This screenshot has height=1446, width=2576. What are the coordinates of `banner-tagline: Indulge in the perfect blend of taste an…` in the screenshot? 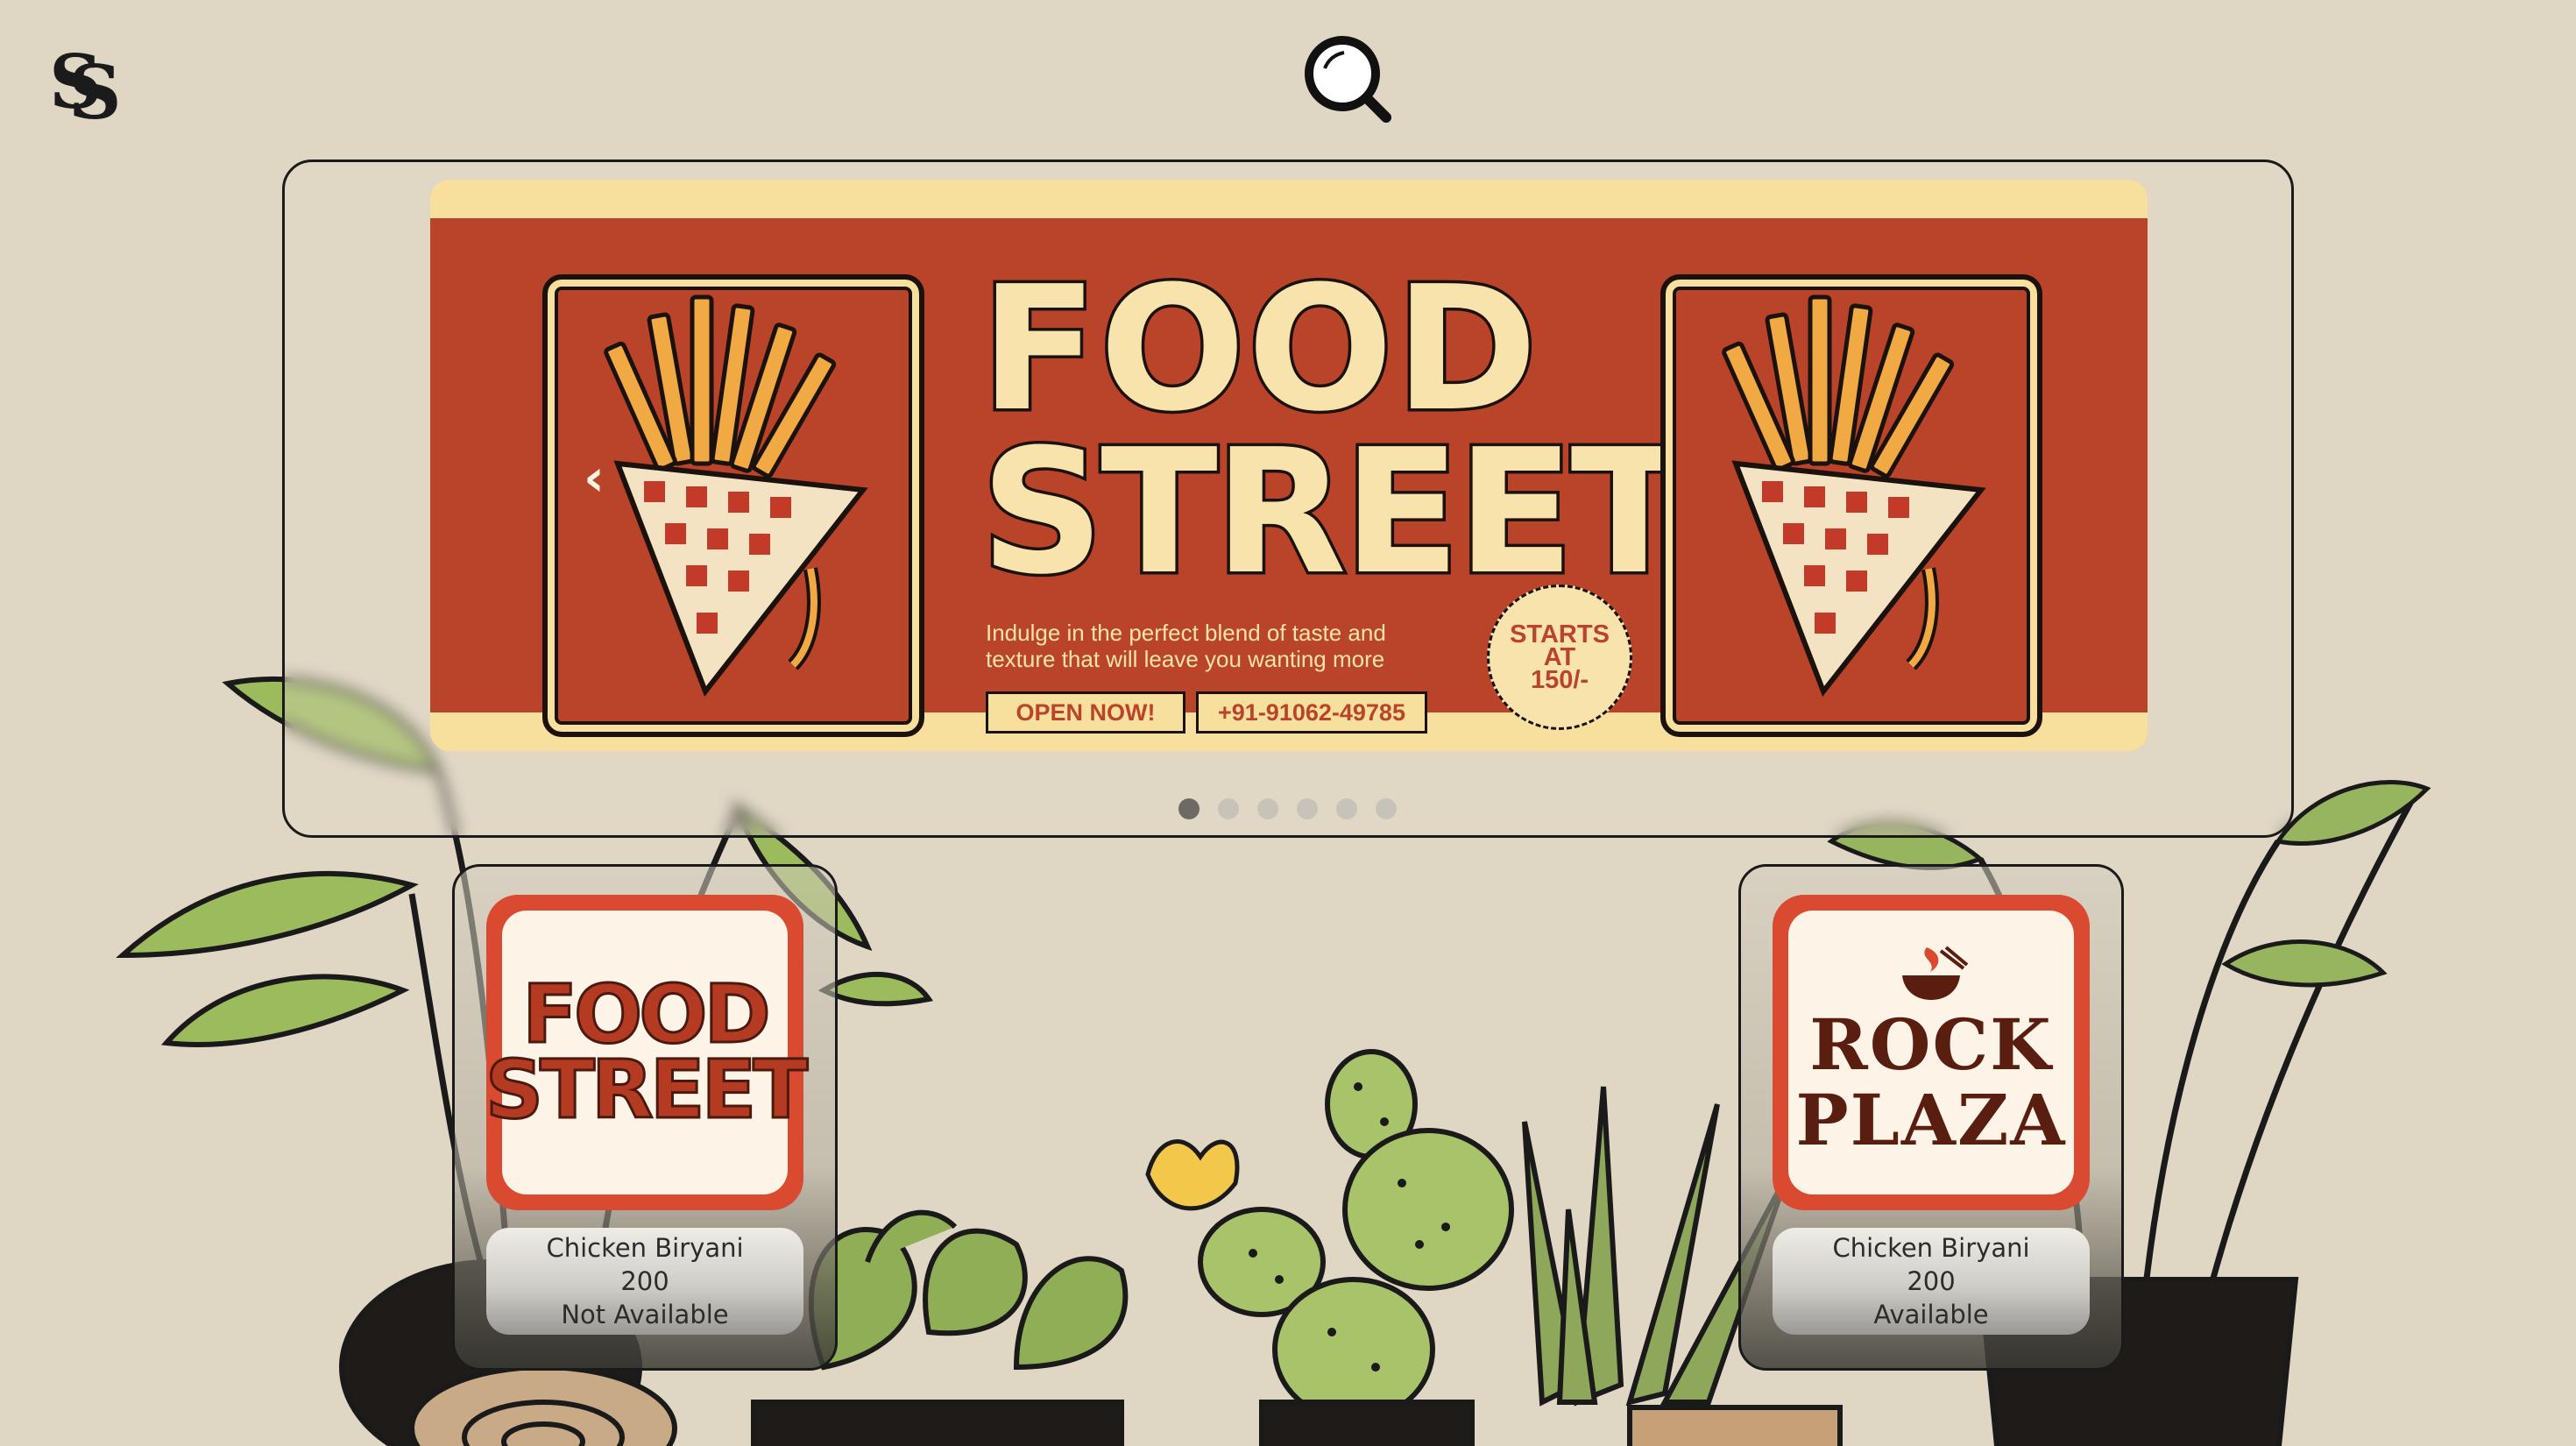 It's located at (1231, 646).